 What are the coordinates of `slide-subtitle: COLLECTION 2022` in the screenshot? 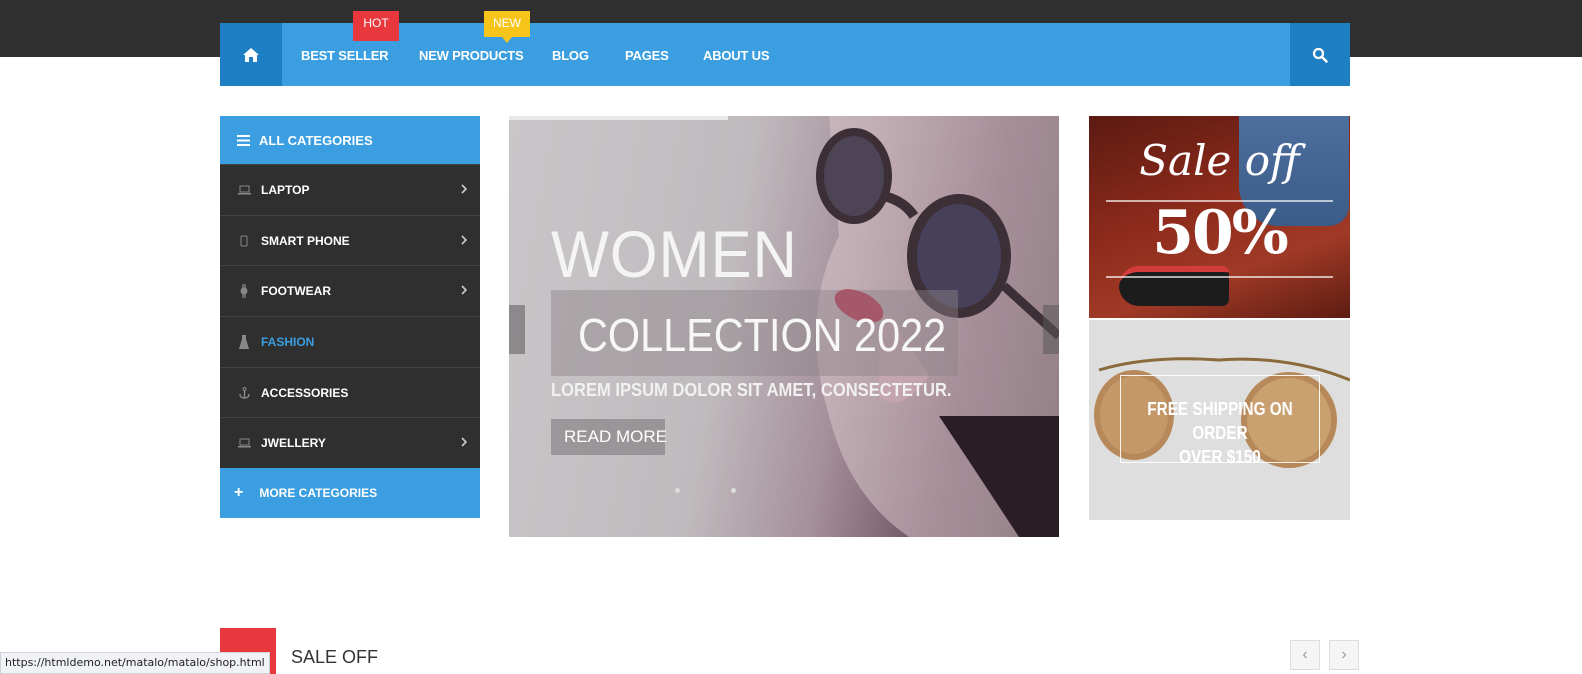 It's located at (762, 335).